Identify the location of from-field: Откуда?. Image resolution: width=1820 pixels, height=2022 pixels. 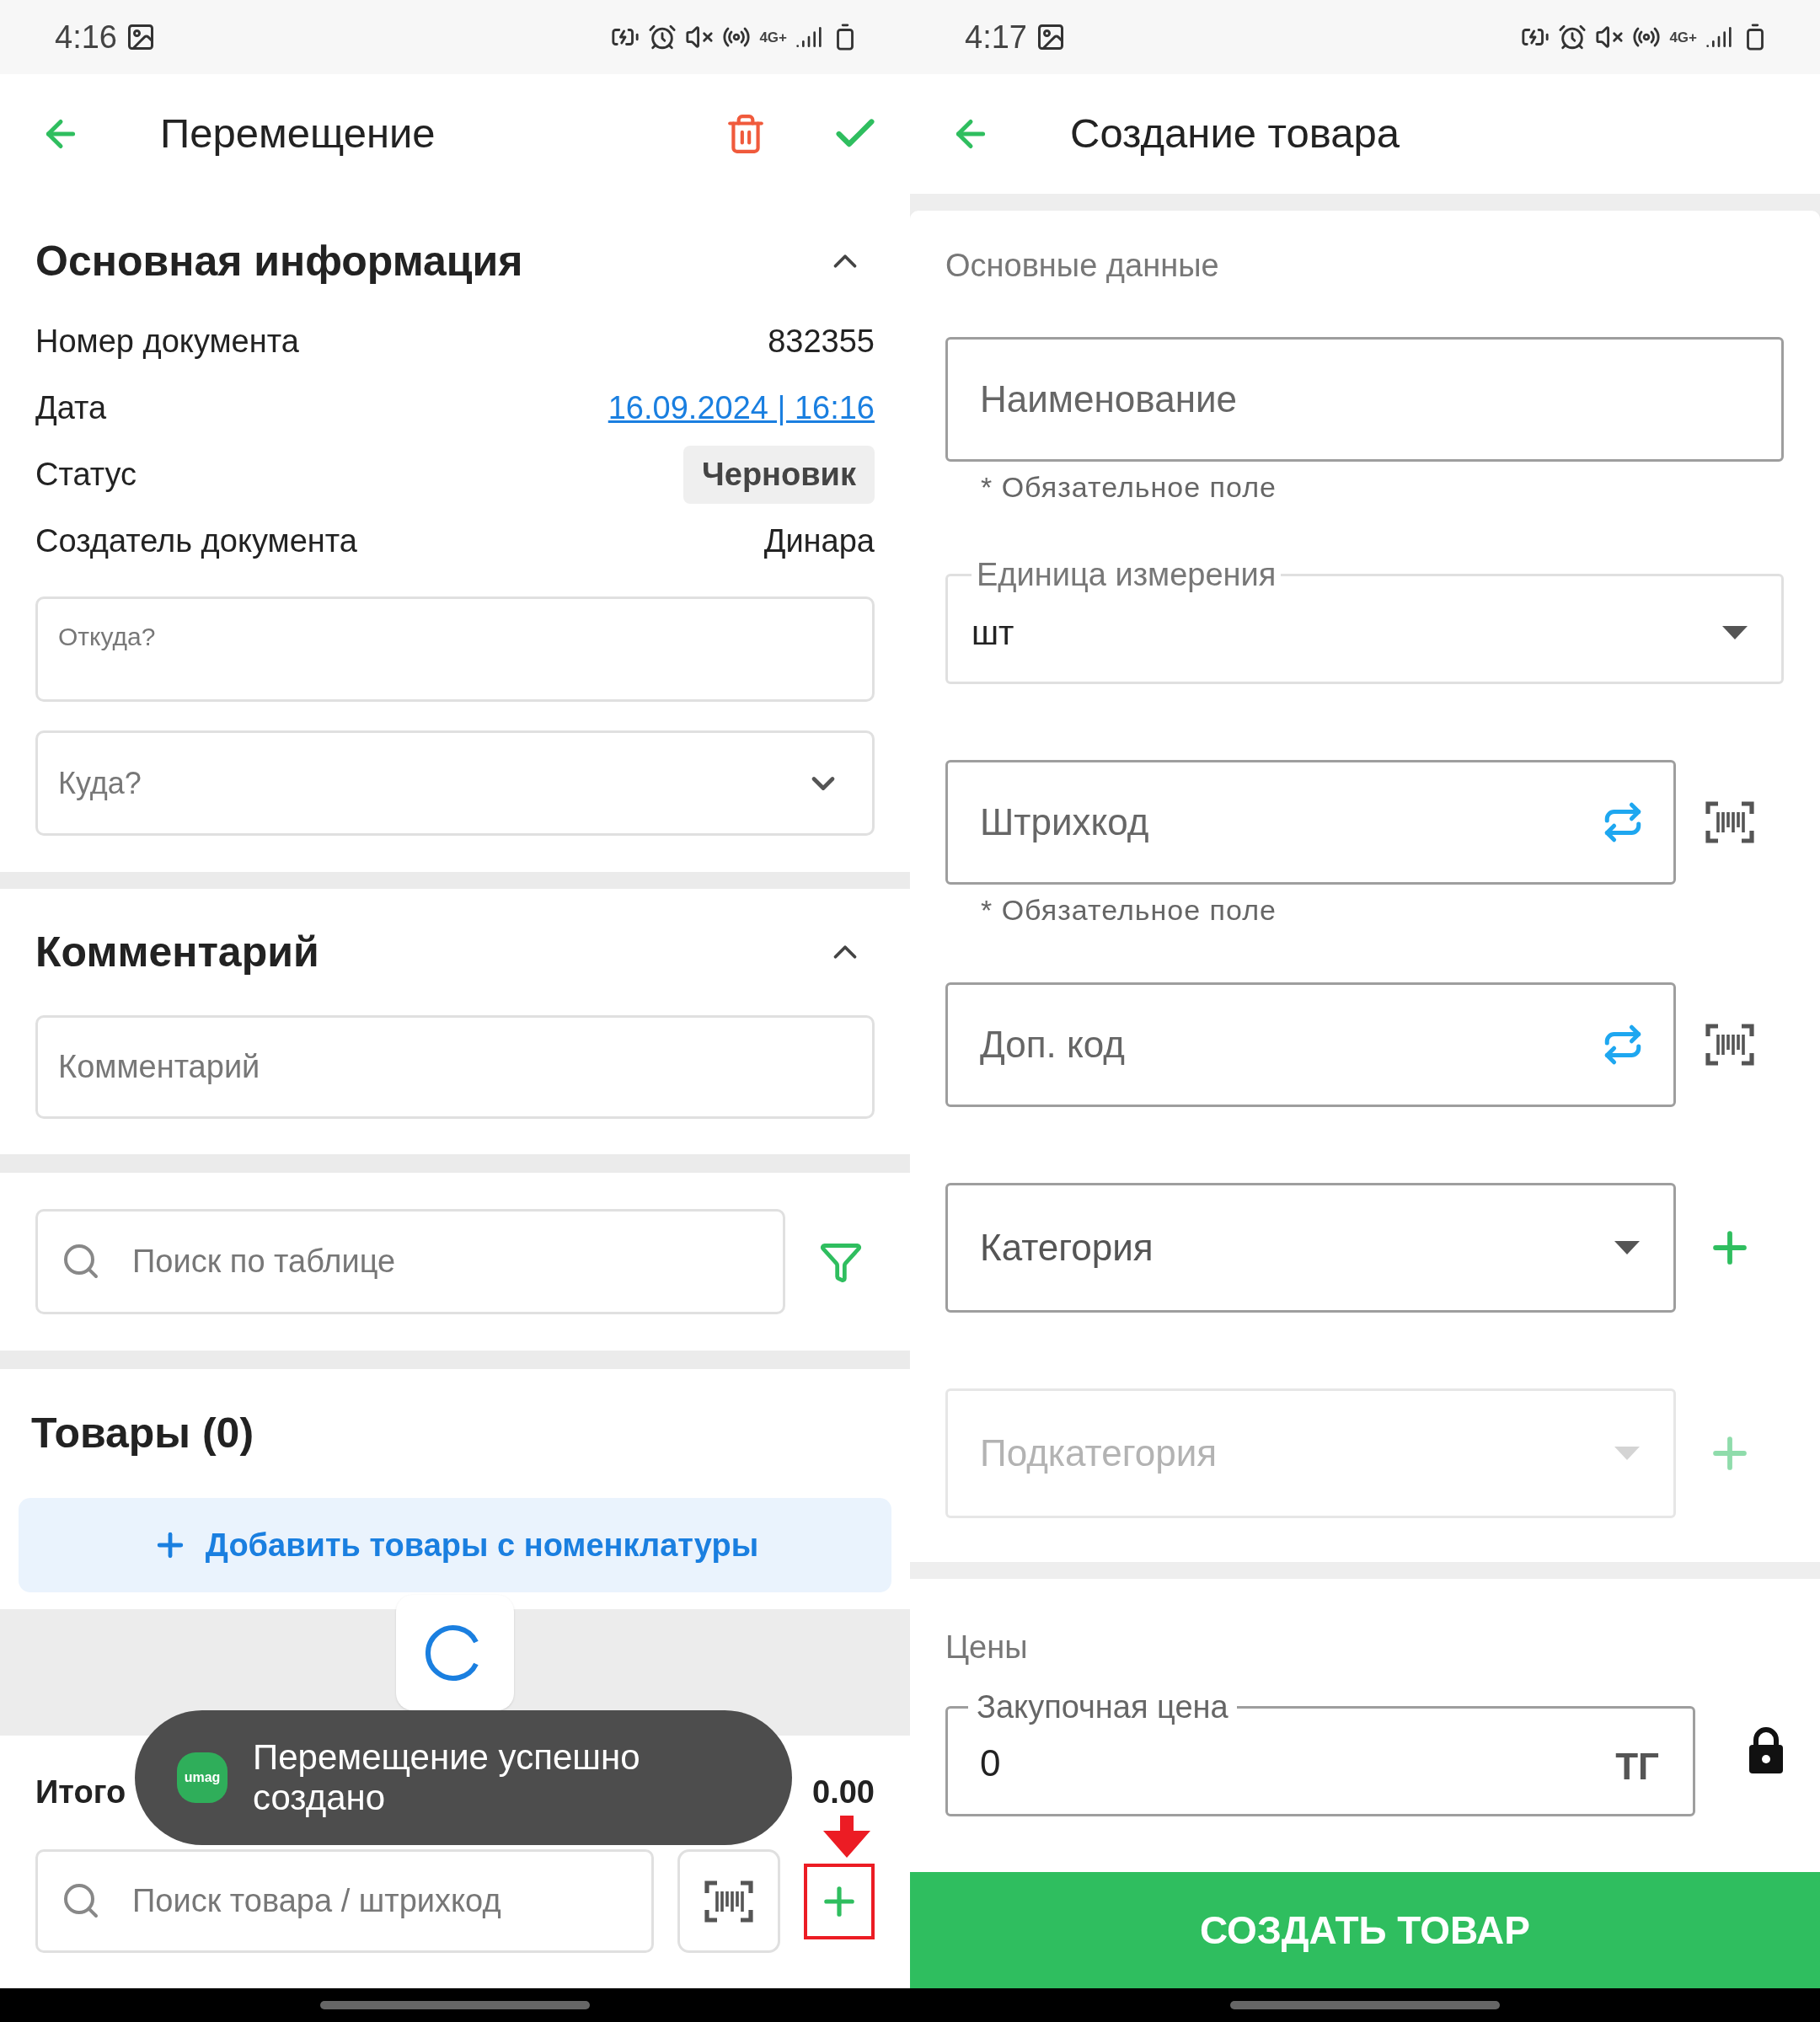
(455, 649).